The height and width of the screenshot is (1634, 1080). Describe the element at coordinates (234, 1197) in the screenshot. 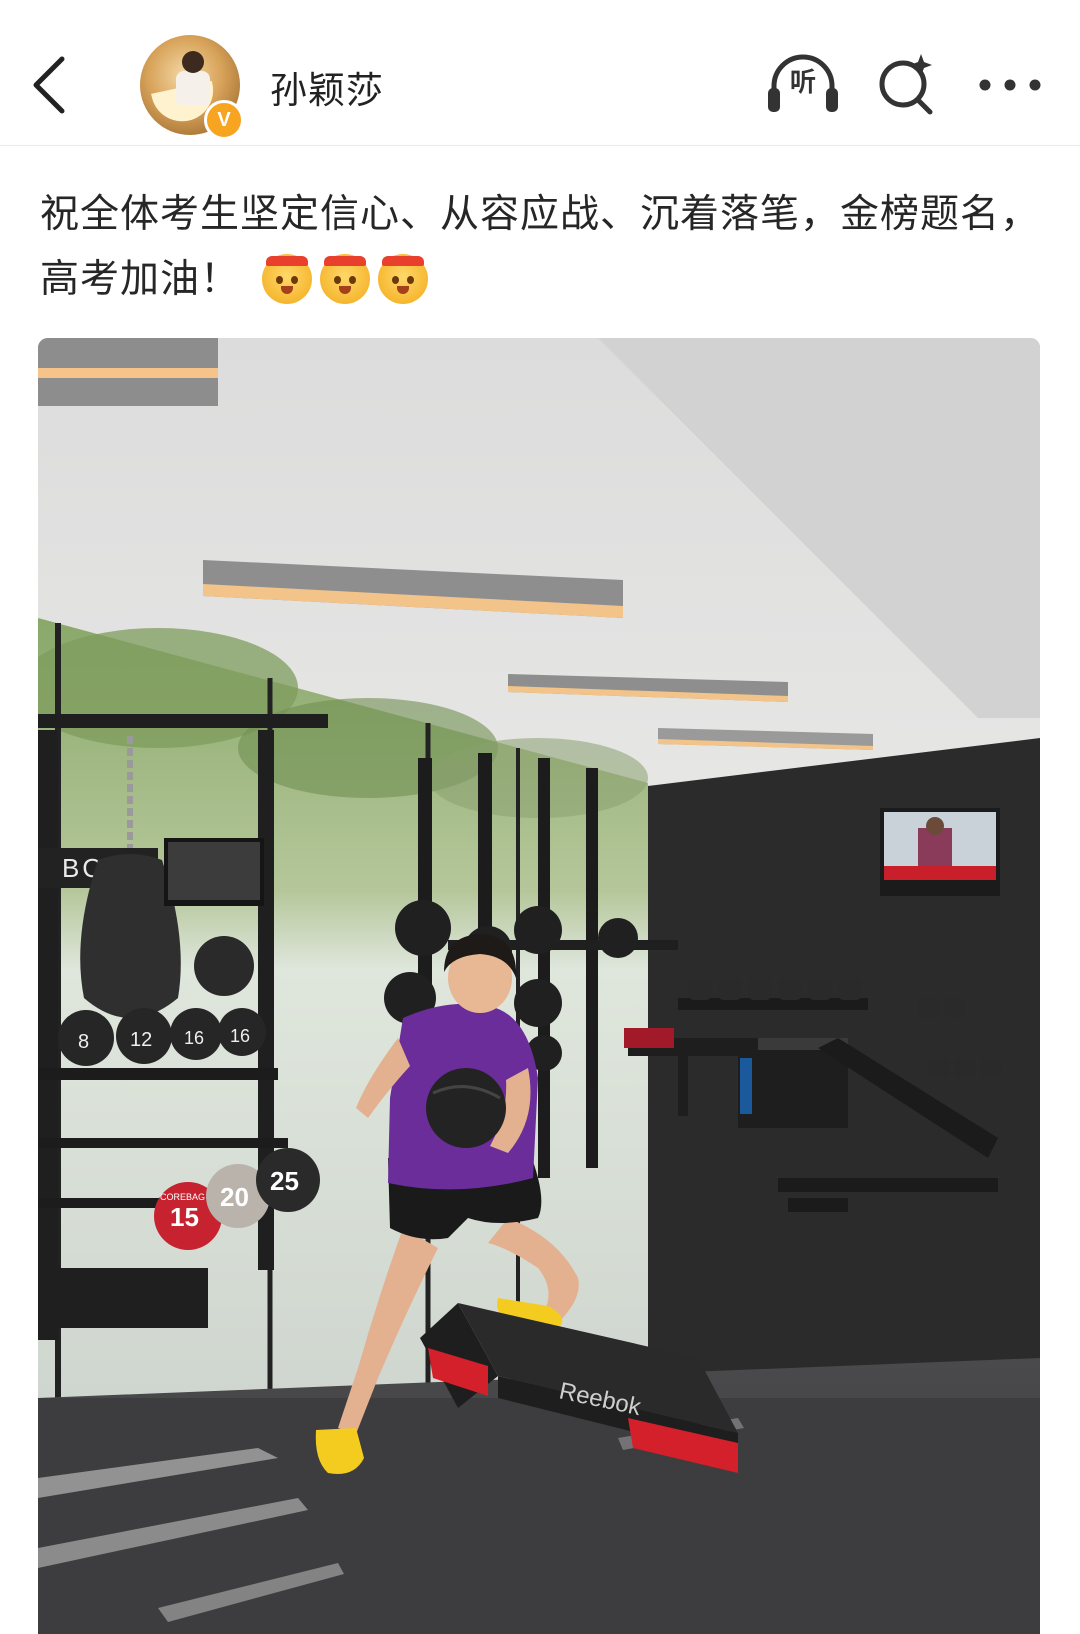

I see `plate-20: 20` at that location.